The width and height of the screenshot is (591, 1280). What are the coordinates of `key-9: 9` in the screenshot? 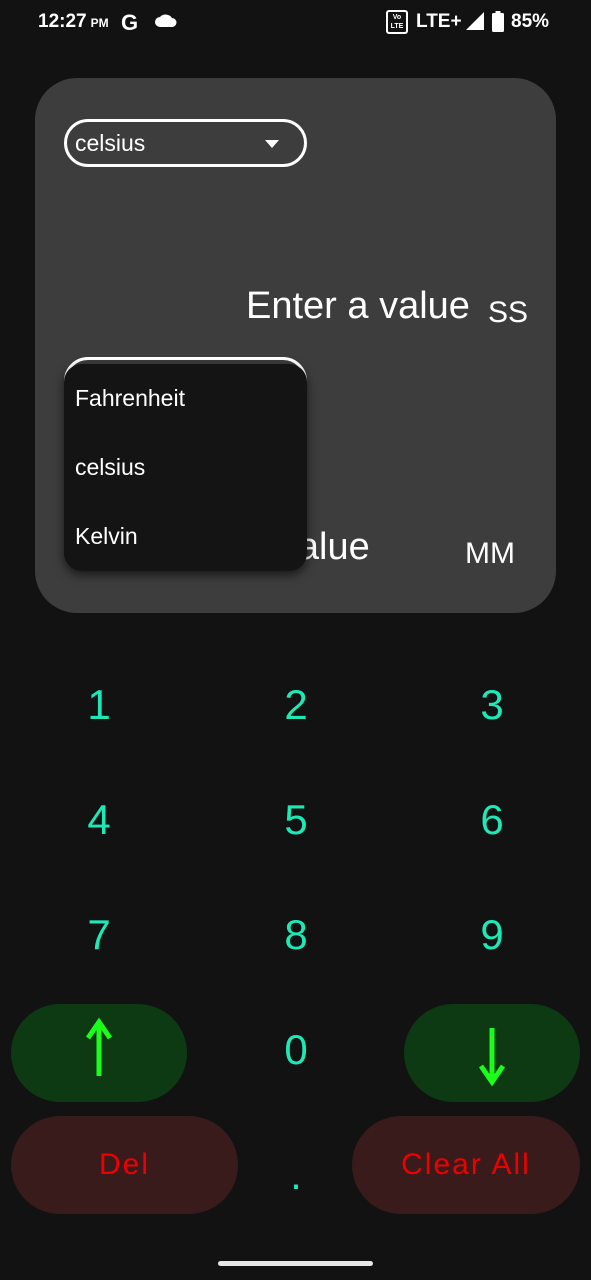 It's located at (492, 935).